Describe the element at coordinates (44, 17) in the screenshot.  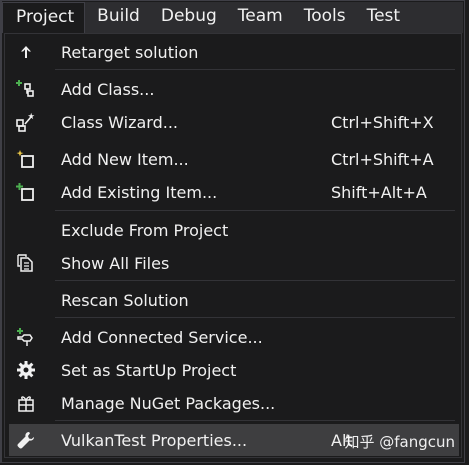
I see `menu-project: Project` at that location.